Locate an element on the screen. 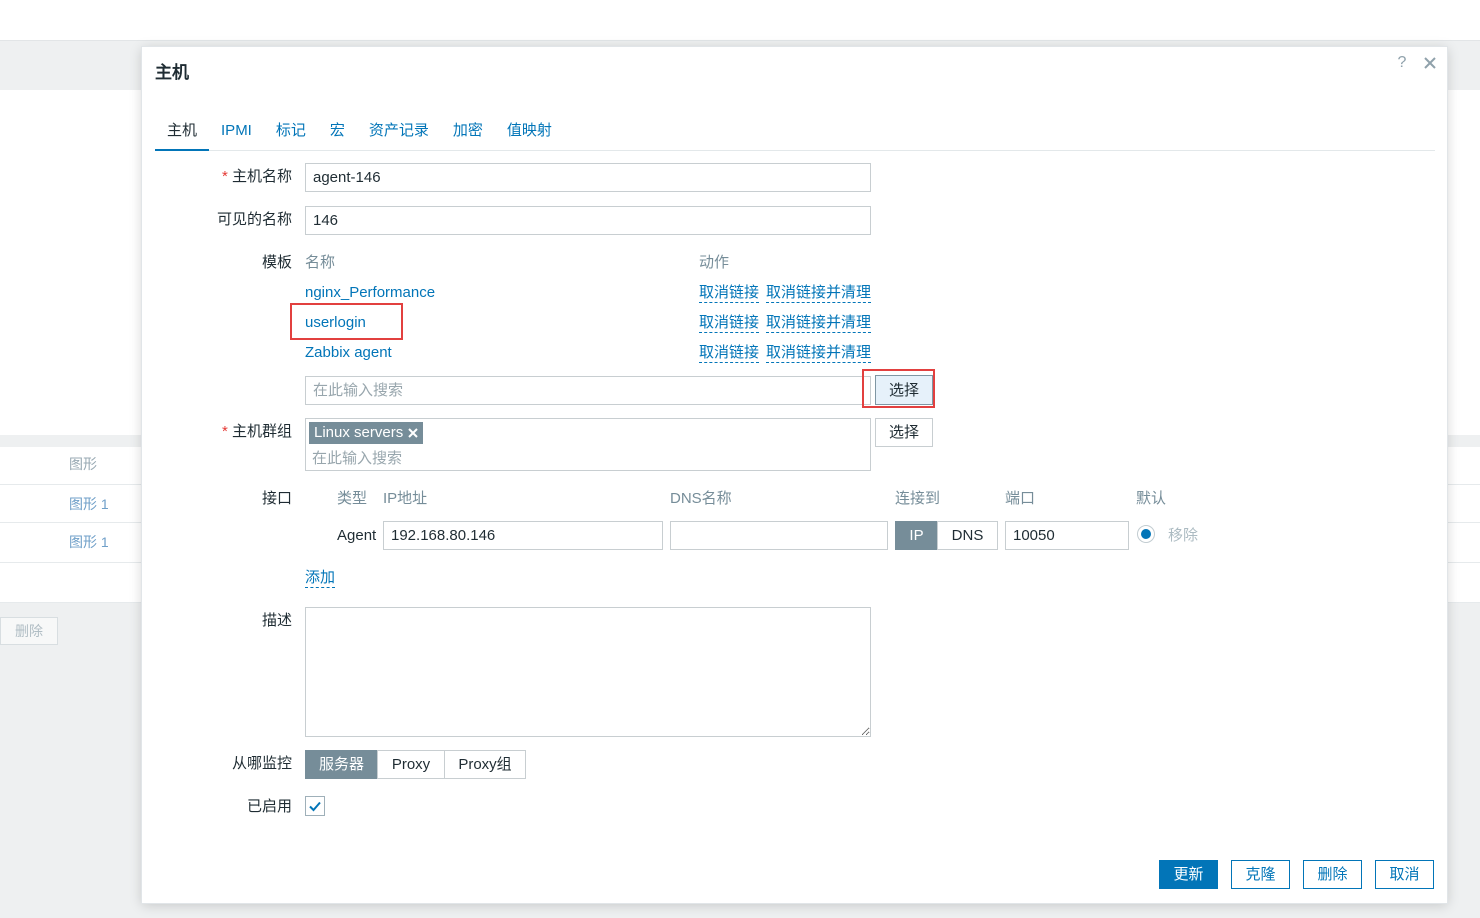 The image size is (1480, 918). tab-host: 主机 is located at coordinates (182, 132).